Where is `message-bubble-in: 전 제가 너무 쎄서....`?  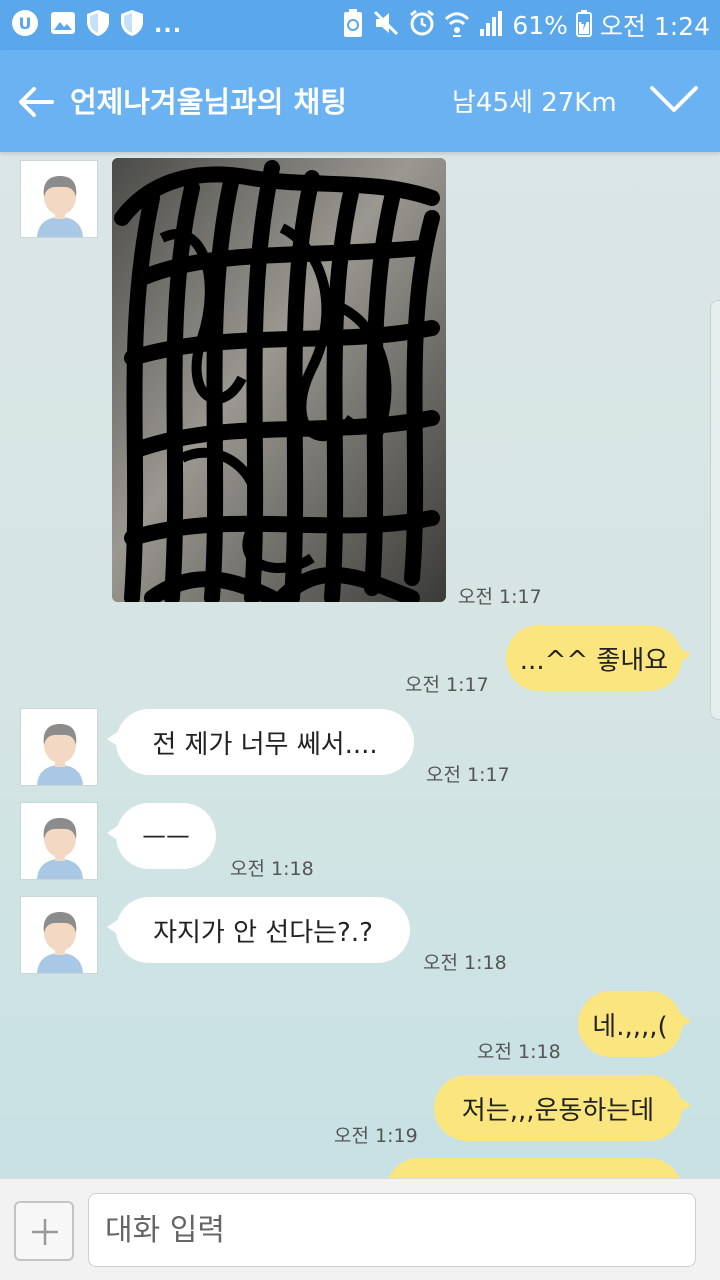
message-bubble-in: 전 제가 너무 쎄서.... is located at coordinates (260, 742).